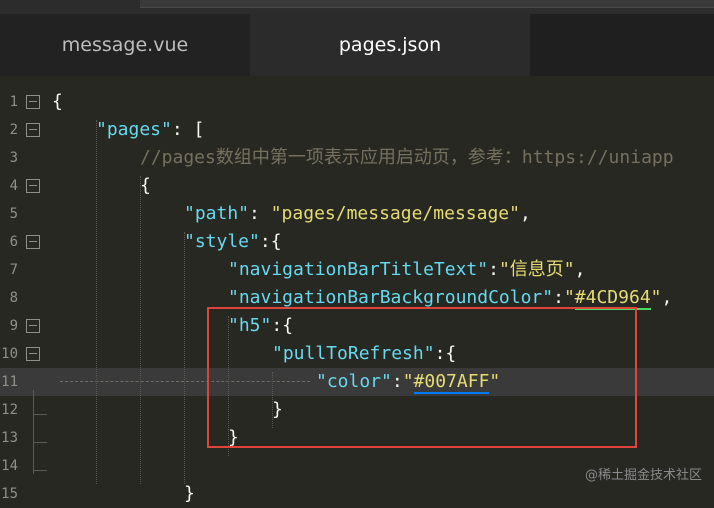  I want to click on scrollbar-strip, so click(427, 4).